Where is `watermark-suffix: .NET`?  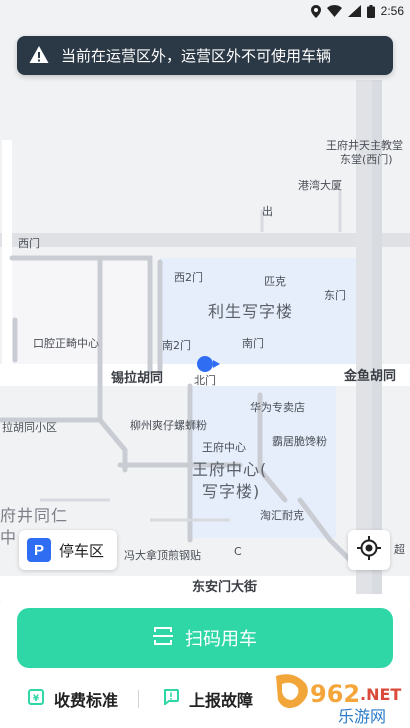
watermark-suffix: .NET is located at coordinates (380, 694).